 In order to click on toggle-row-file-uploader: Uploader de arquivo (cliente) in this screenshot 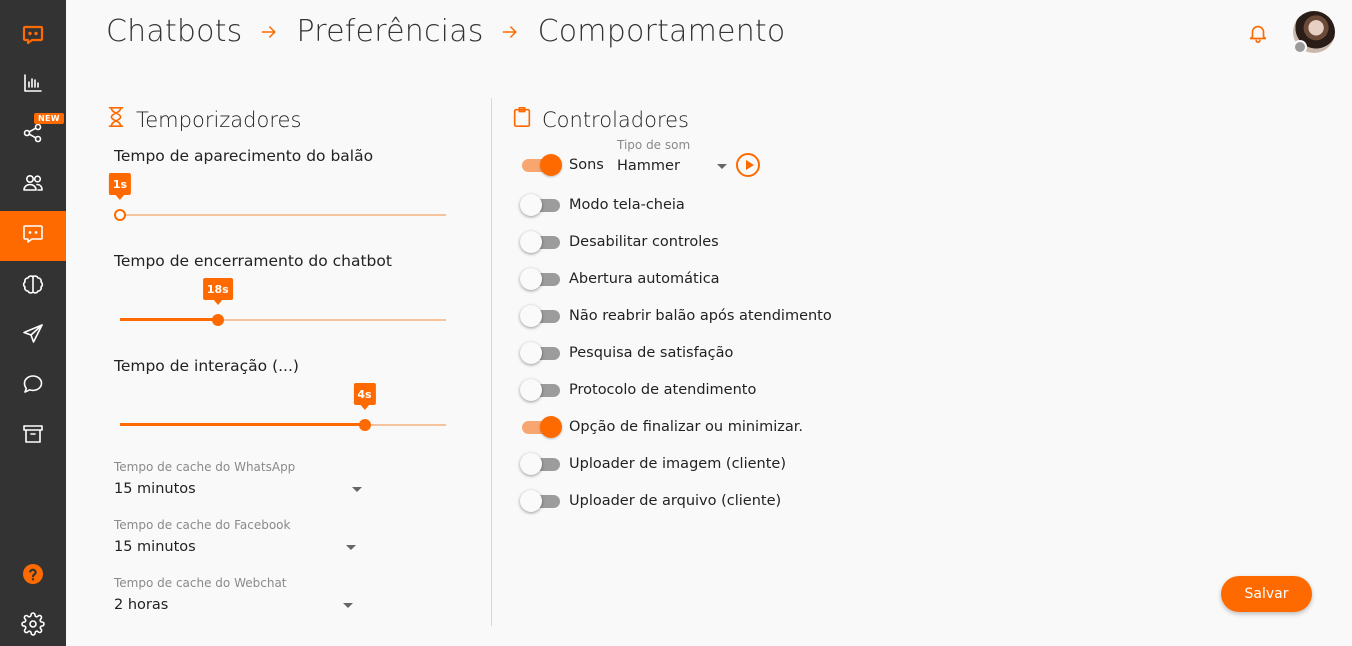, I will do `click(650, 501)`.